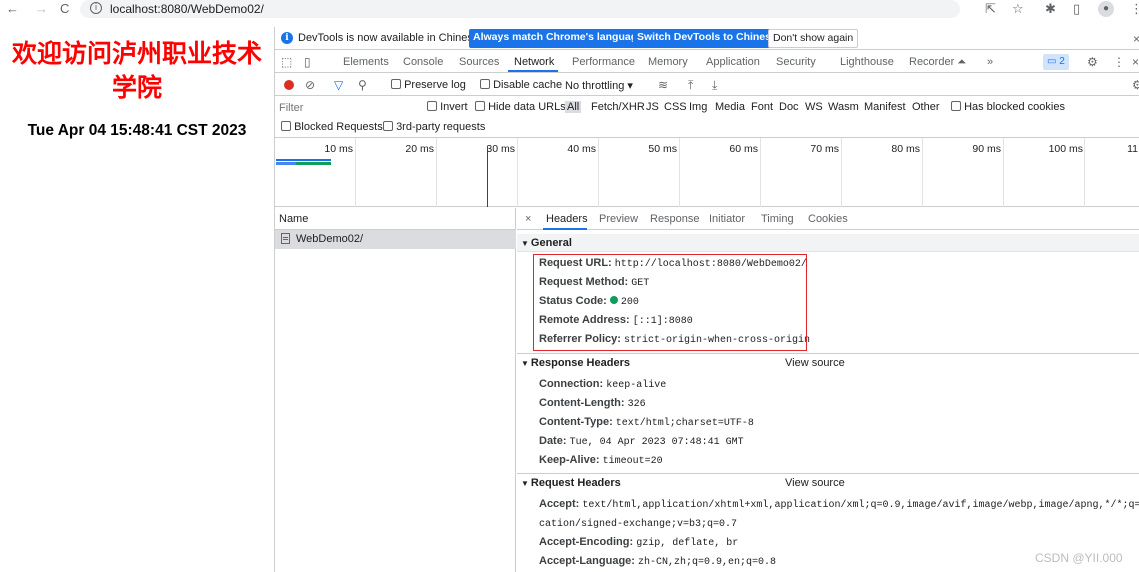 This screenshot has height=572, width=1139. What do you see at coordinates (434, 127) in the screenshot?
I see `third-party-checkbox: 3rd-party requests` at bounding box center [434, 127].